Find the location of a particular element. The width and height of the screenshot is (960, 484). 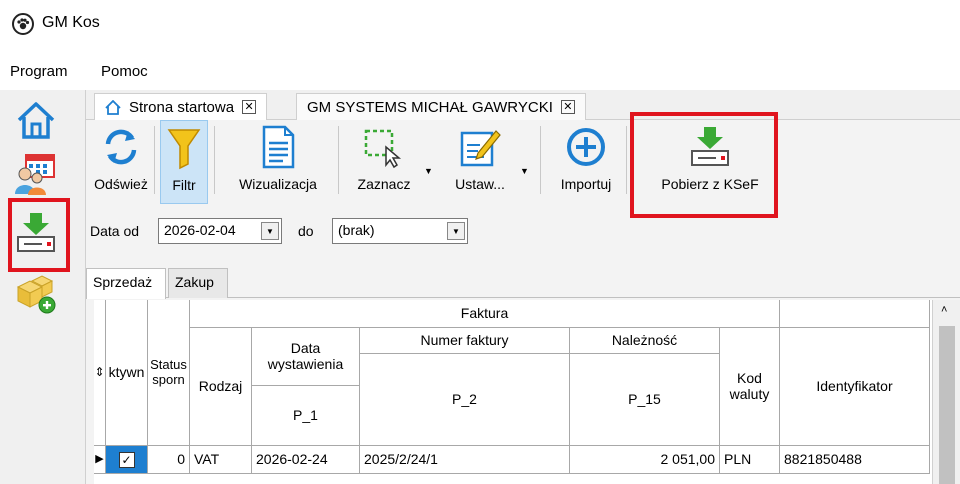

col-amount: Należność is located at coordinates (645, 341).